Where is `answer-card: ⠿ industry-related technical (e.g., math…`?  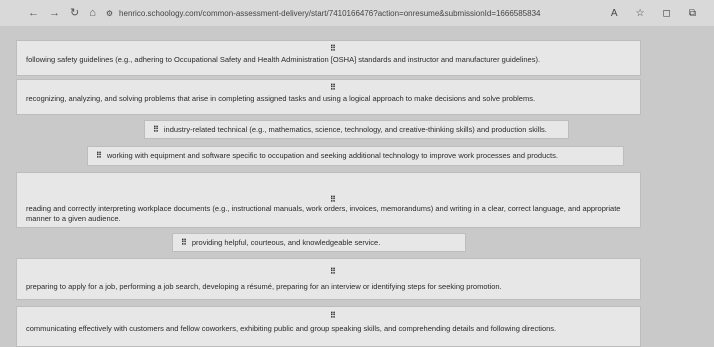
answer-card: ⠿ industry-related technical (e.g., math… is located at coordinates (356, 129).